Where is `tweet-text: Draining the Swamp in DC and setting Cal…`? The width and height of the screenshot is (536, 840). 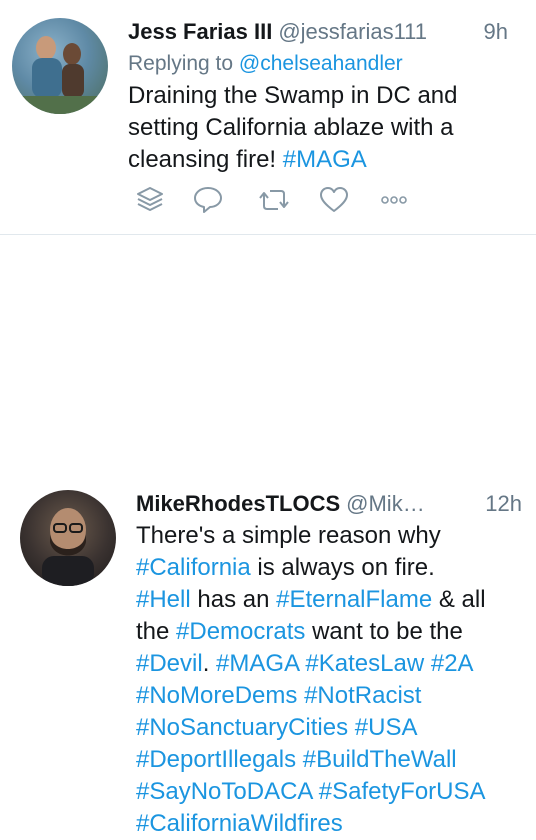
tweet-text: Draining the Swamp in DC and setting Cal… is located at coordinates (323, 128).